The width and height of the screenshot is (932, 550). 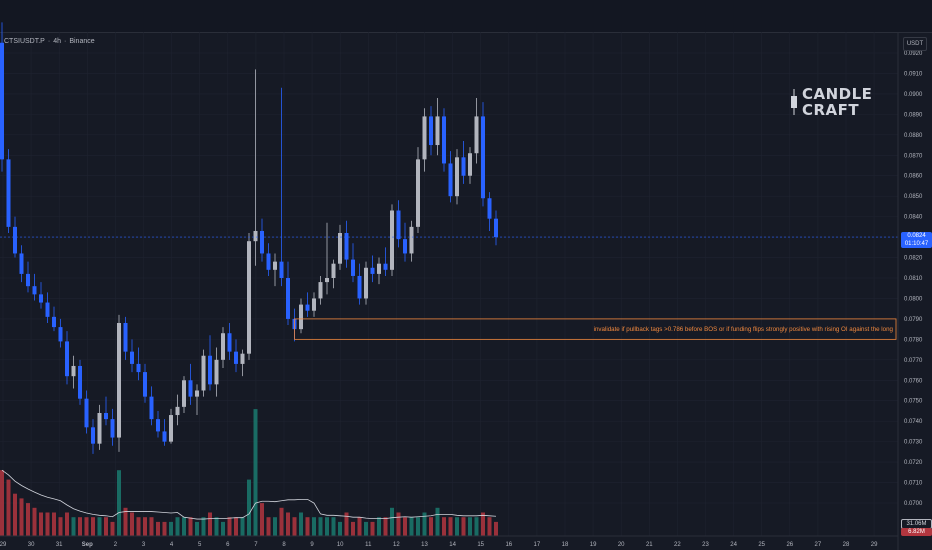 I want to click on time-tick-label: 21, so click(x=649, y=545).